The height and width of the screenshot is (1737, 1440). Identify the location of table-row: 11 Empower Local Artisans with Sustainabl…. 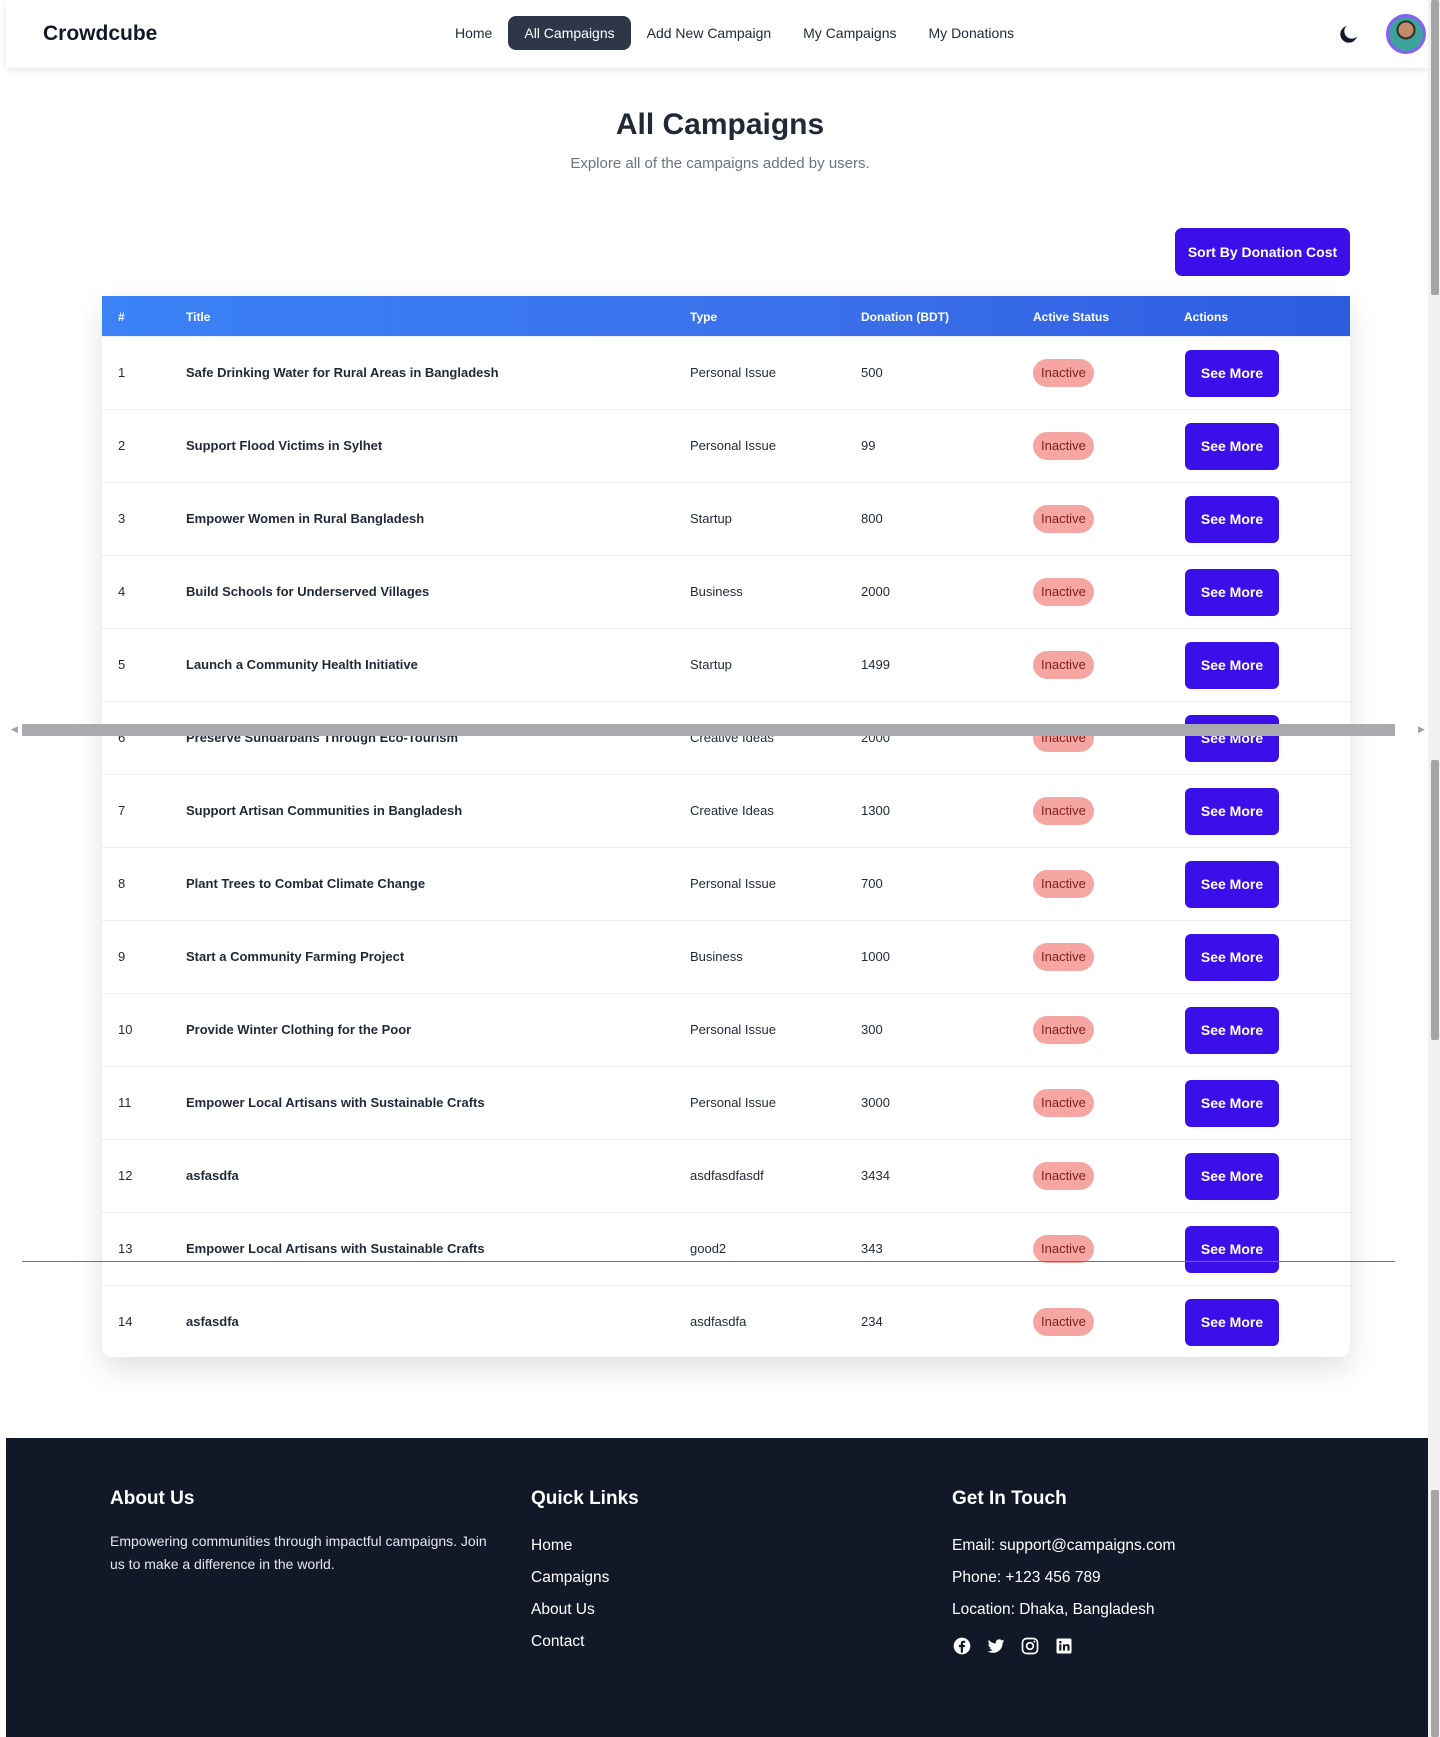
(726, 1102).